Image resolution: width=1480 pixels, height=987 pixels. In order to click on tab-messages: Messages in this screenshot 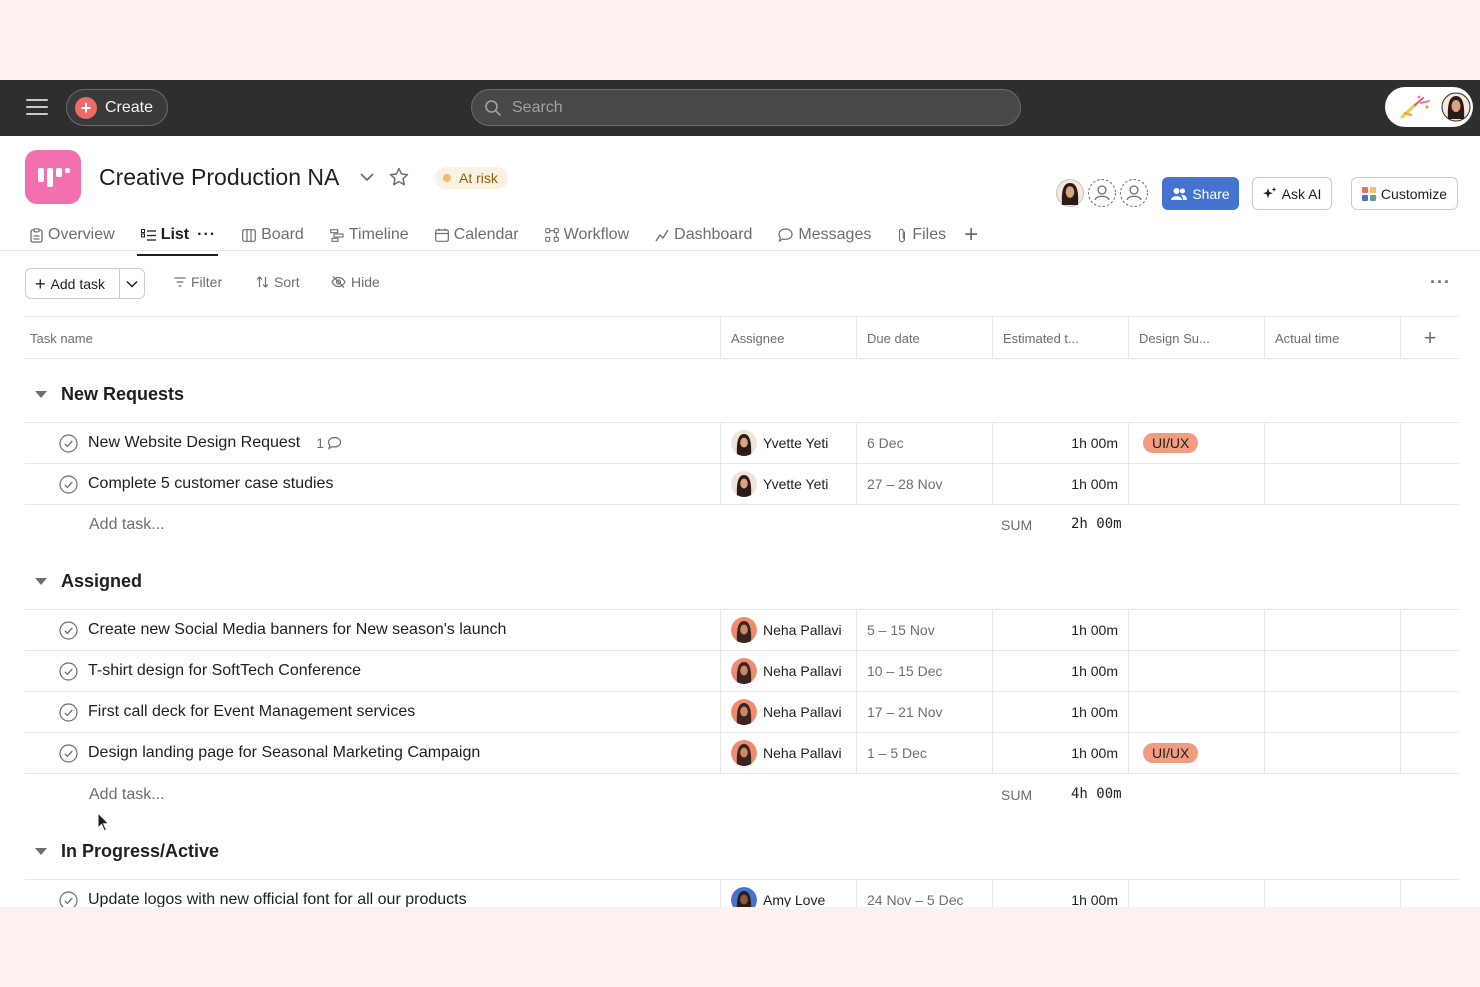, I will do `click(824, 235)`.